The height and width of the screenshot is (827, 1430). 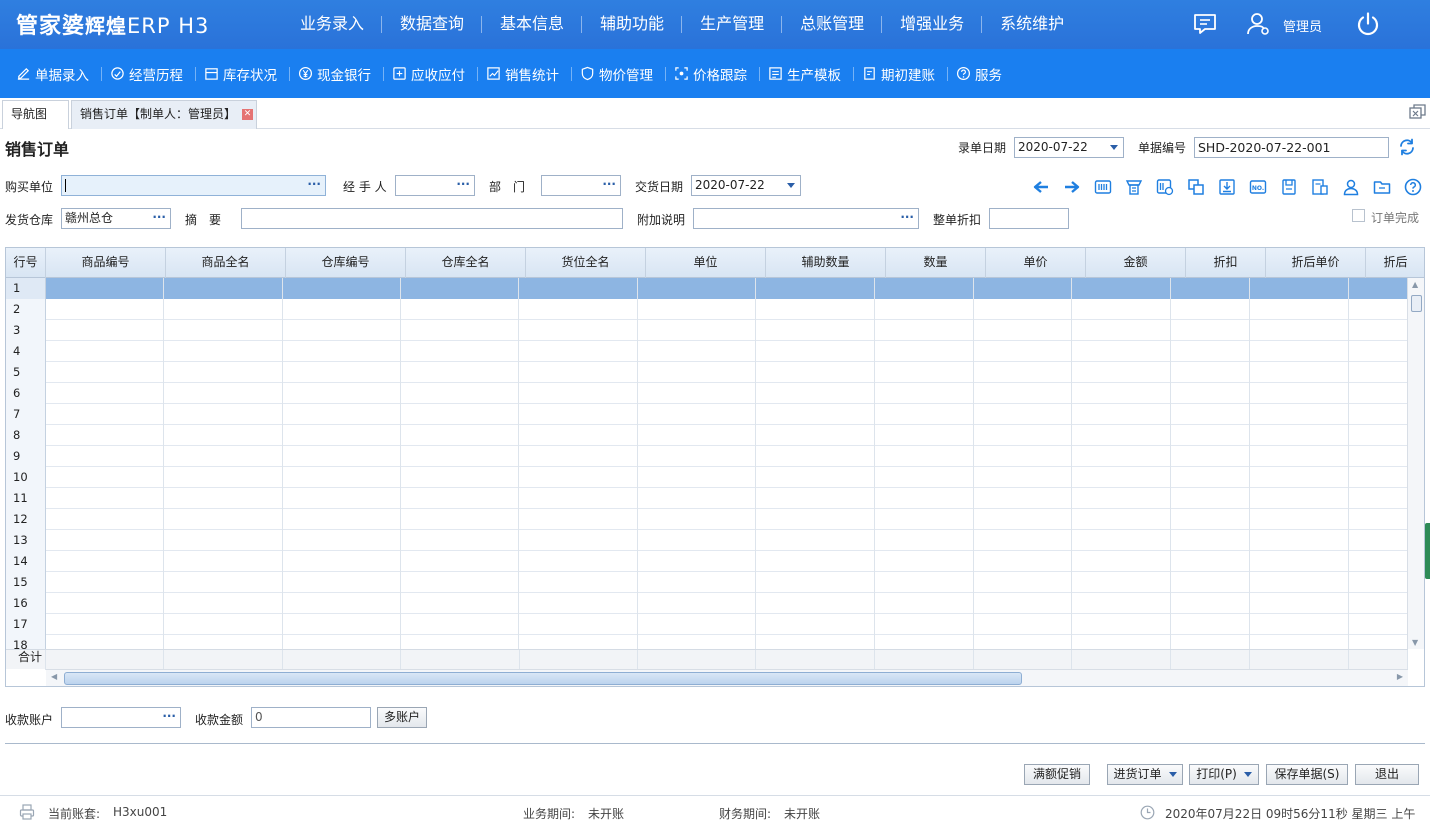 I want to click on quick-doc-entry: 单据录入, so click(x=55, y=73).